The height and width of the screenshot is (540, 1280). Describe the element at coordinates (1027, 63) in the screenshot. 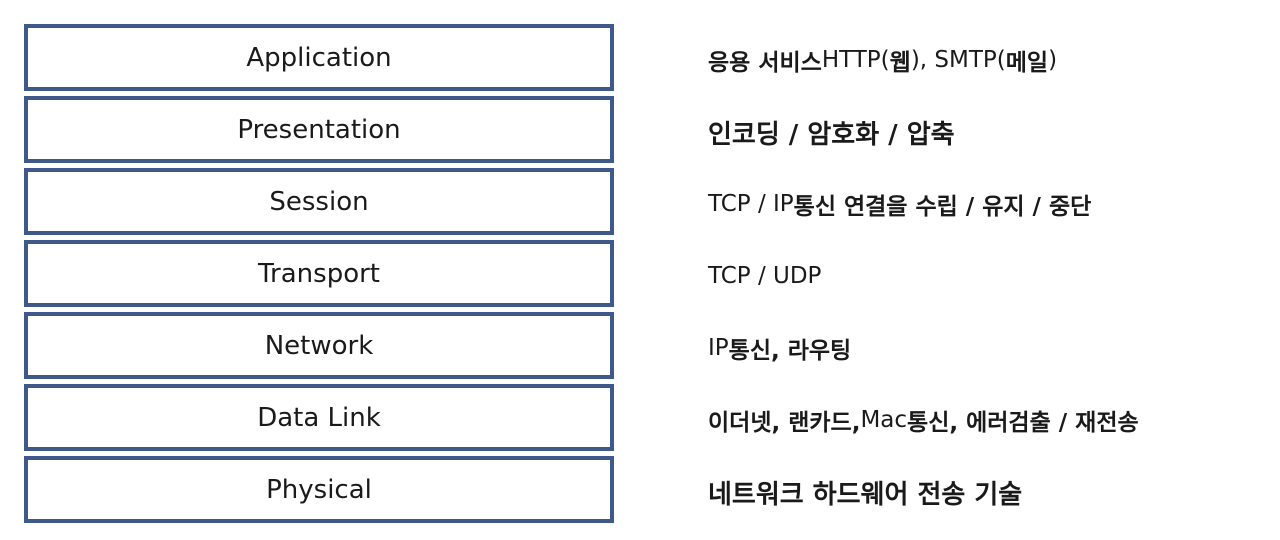

I see `desc-bold-text: 메일` at that location.